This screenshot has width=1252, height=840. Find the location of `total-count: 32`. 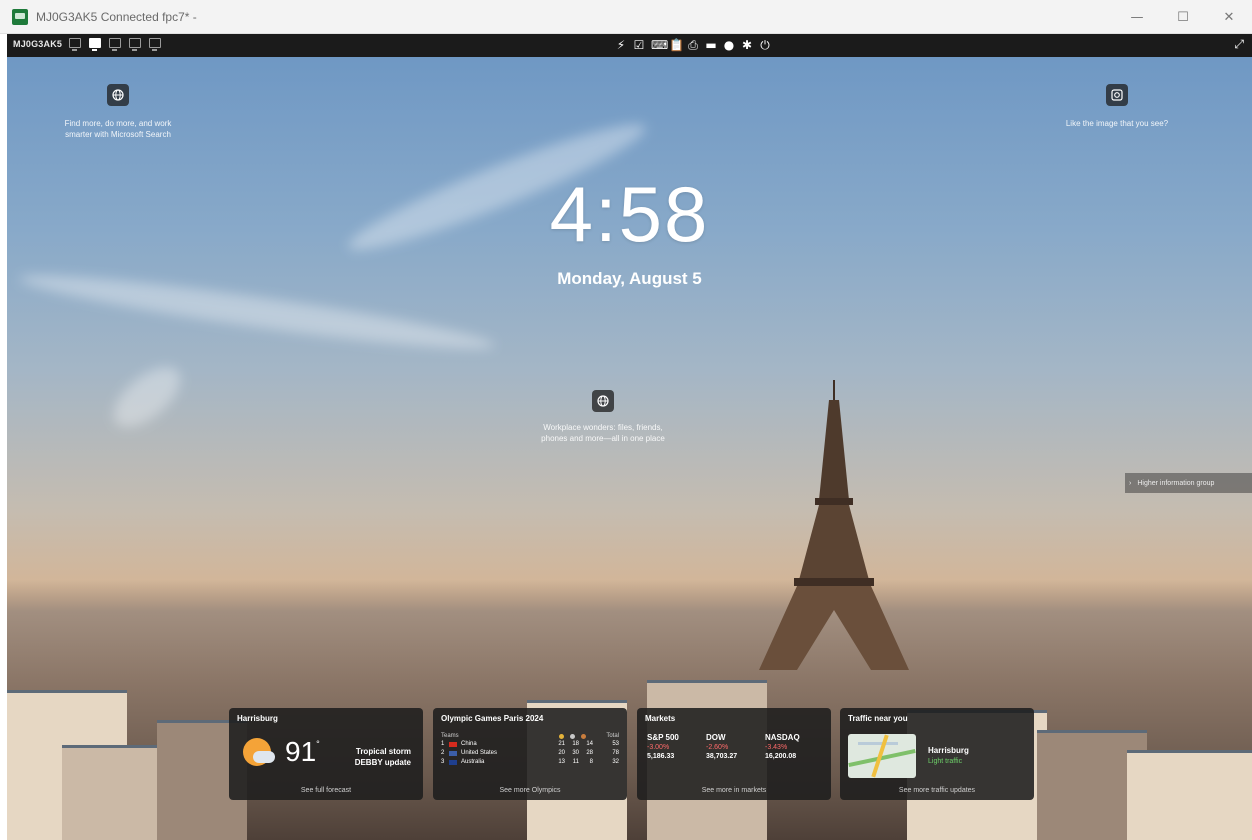

total-count: 32 is located at coordinates (615, 762).